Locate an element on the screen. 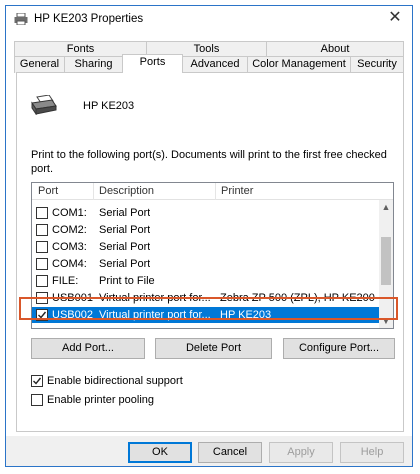  bidirectional-label: Enable bidirectional support is located at coordinates (115, 381).